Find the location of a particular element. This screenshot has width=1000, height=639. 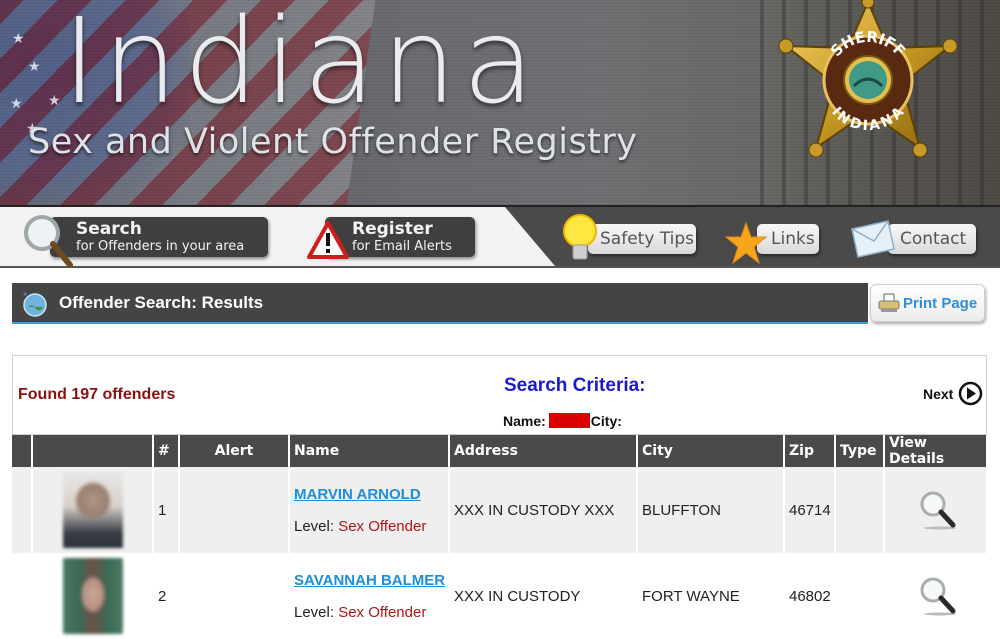

site-subtitle: Sex and Violent Offender Registry is located at coordinates (333, 142).